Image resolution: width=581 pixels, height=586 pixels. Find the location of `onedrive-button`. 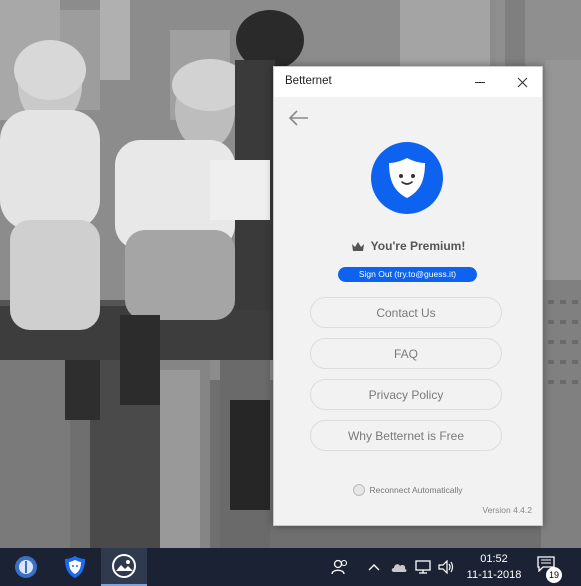

onedrive-button is located at coordinates (399, 567).